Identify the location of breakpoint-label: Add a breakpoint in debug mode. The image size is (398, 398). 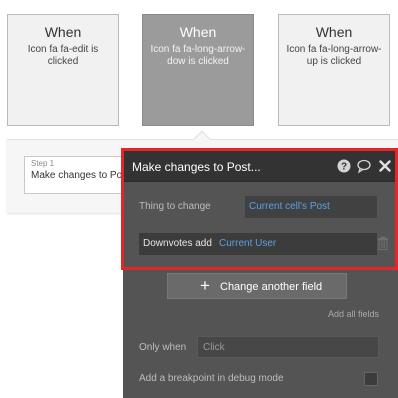
(211, 378).